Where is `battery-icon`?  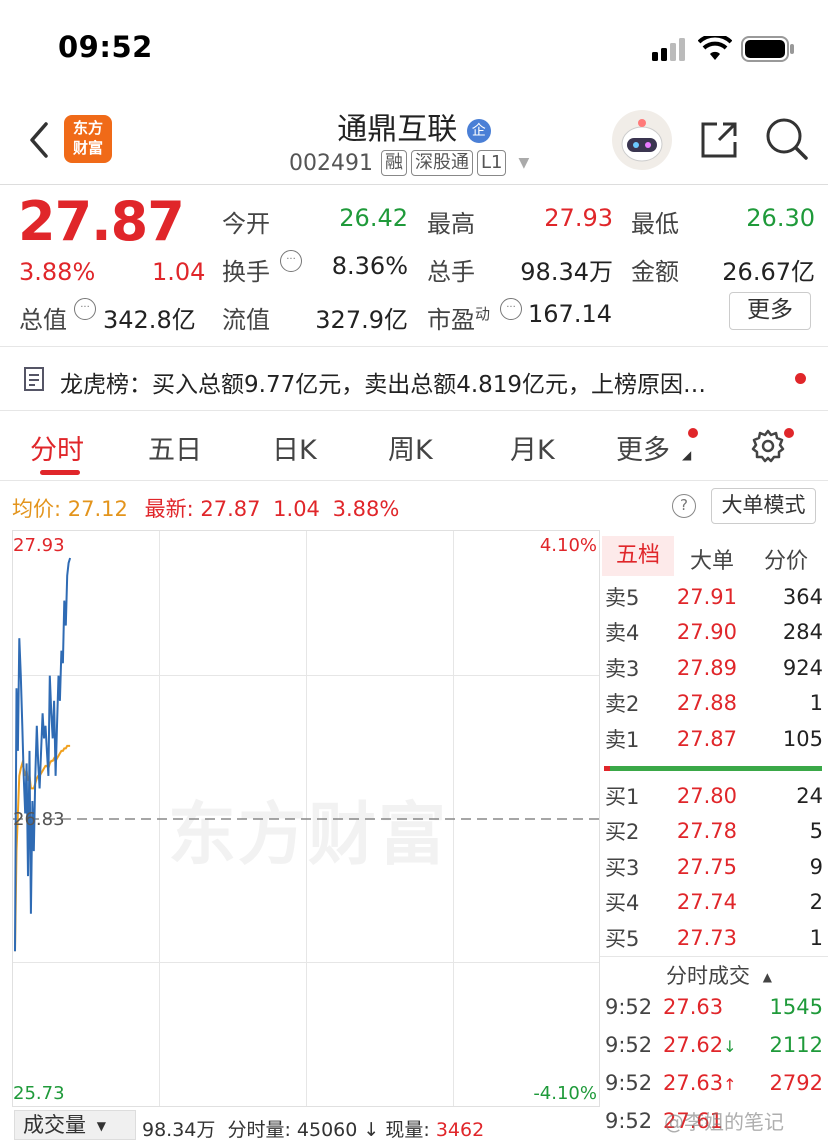
battery-icon is located at coordinates (768, 51).